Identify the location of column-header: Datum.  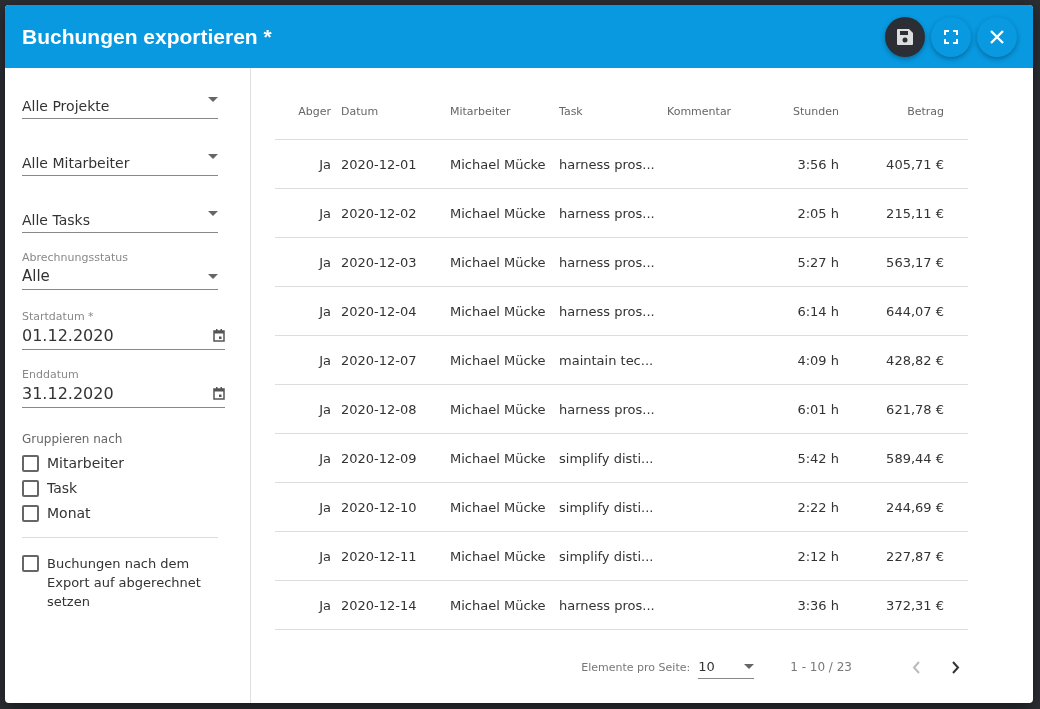
(385, 112).